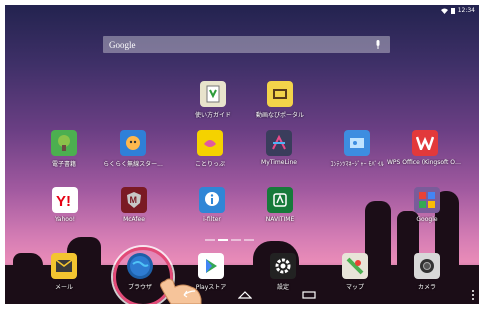 Image resolution: width=484 pixels, height=309 pixels. What do you see at coordinates (209, 164) in the screenshot?
I see `app-label: ことりっぷ` at bounding box center [209, 164].